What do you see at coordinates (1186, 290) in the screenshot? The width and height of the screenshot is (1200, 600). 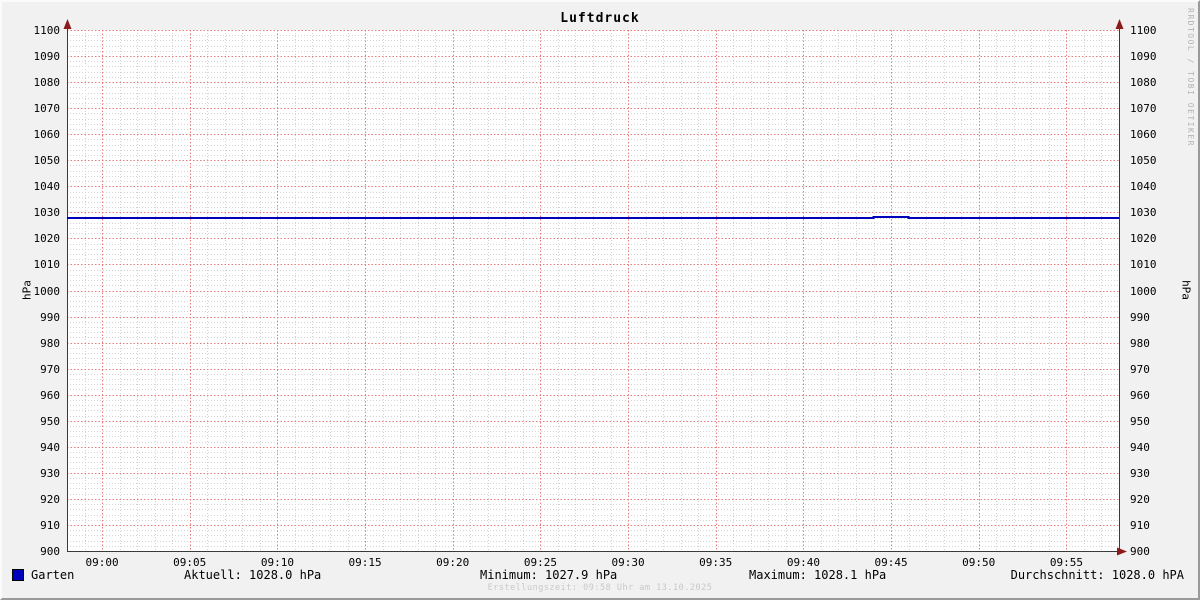 I see `y-axis-unit-right: hPa` at bounding box center [1186, 290].